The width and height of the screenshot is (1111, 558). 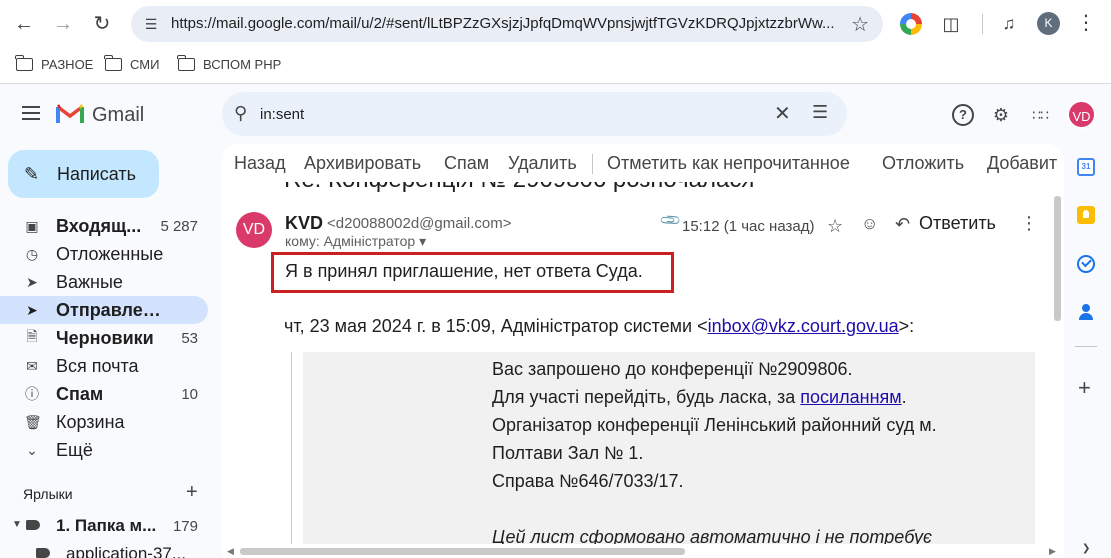 I want to click on contacts-icon, so click(x=1086, y=312).